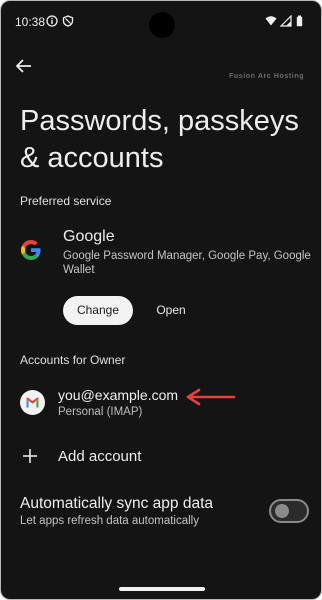 The width and height of the screenshot is (322, 600). I want to click on signal-icon, so click(286, 21).